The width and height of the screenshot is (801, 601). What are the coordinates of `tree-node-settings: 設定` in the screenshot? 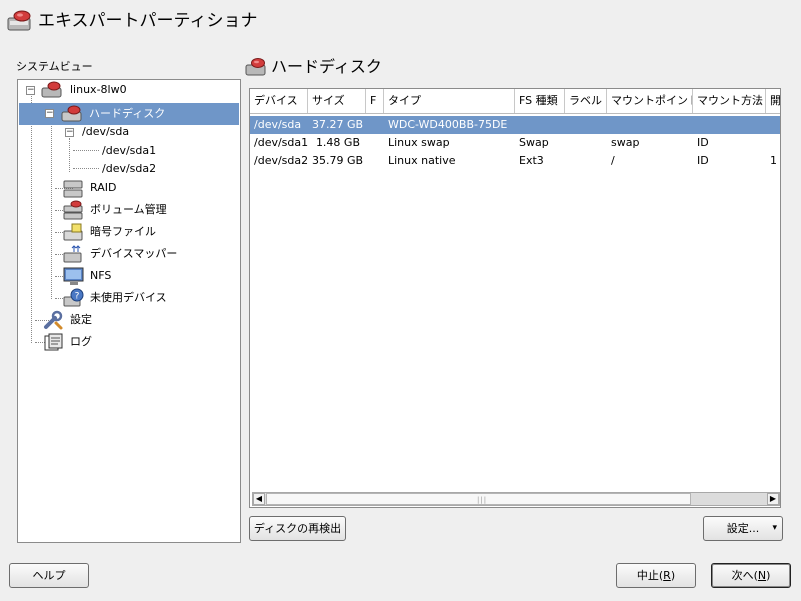 It's located at (102, 320).